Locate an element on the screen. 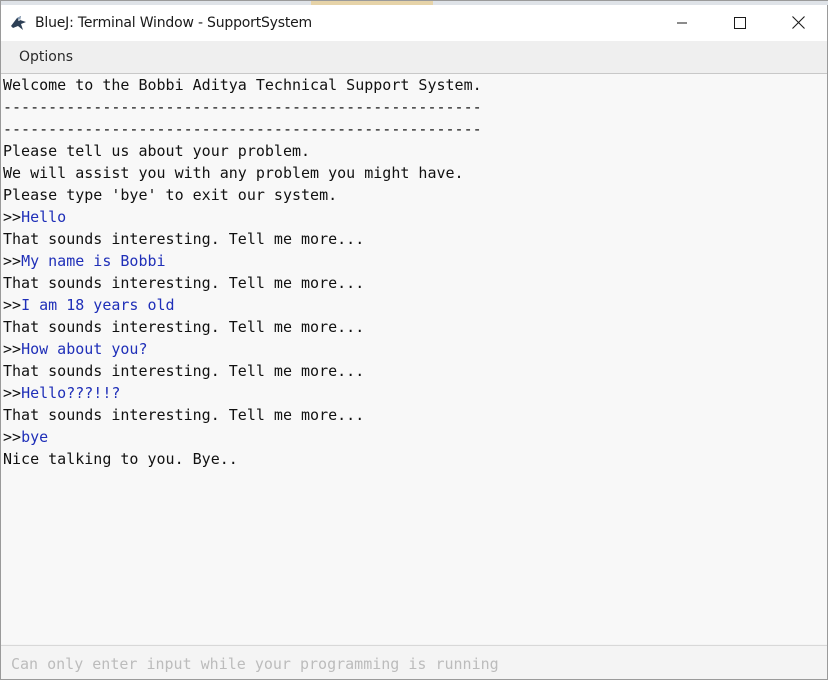 The height and width of the screenshot is (680, 828). user-input-text: Hello???!!? is located at coordinates (71, 393).